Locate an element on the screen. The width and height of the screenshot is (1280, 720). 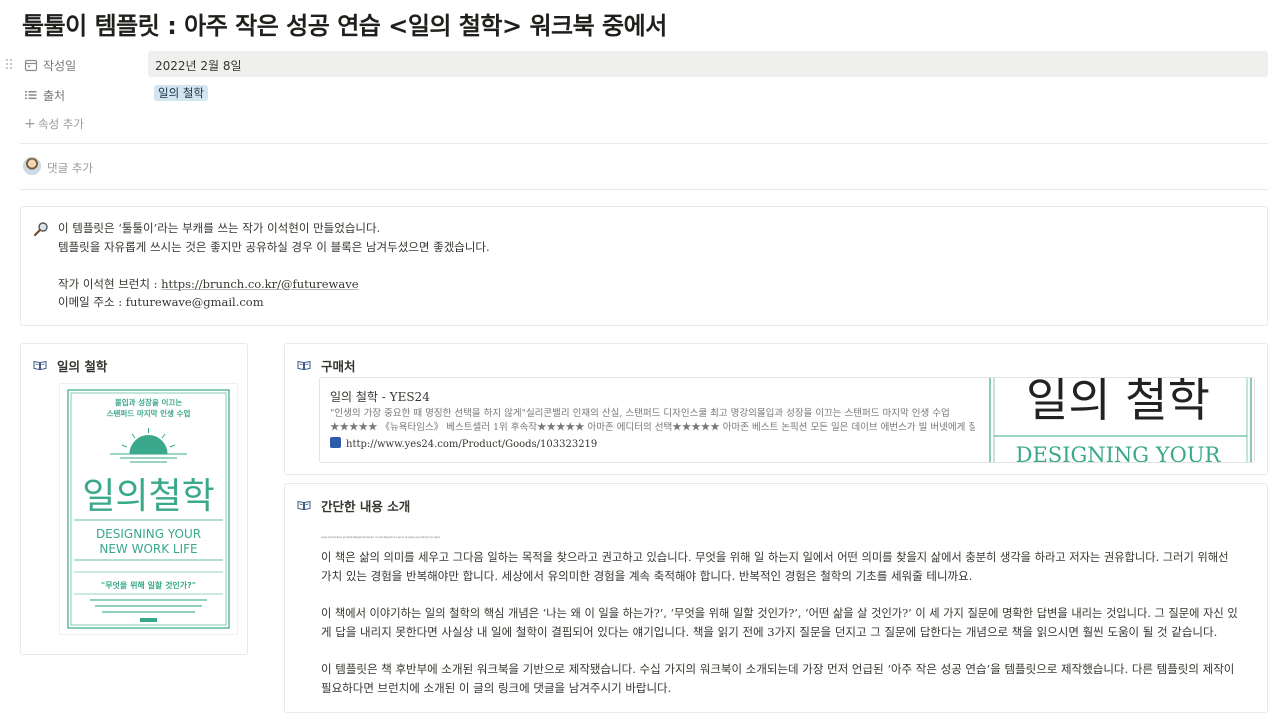
avatar is located at coordinates (32, 166).